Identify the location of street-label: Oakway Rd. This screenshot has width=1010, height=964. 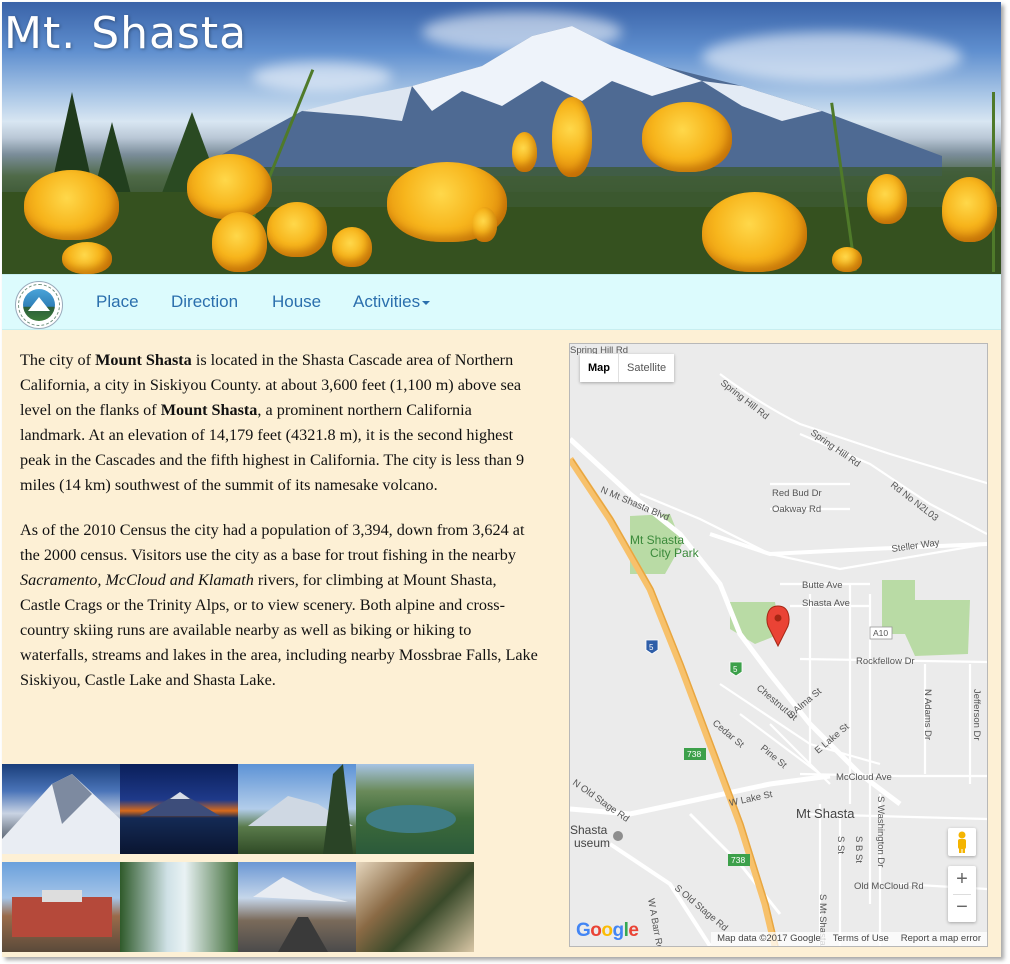
(796, 509).